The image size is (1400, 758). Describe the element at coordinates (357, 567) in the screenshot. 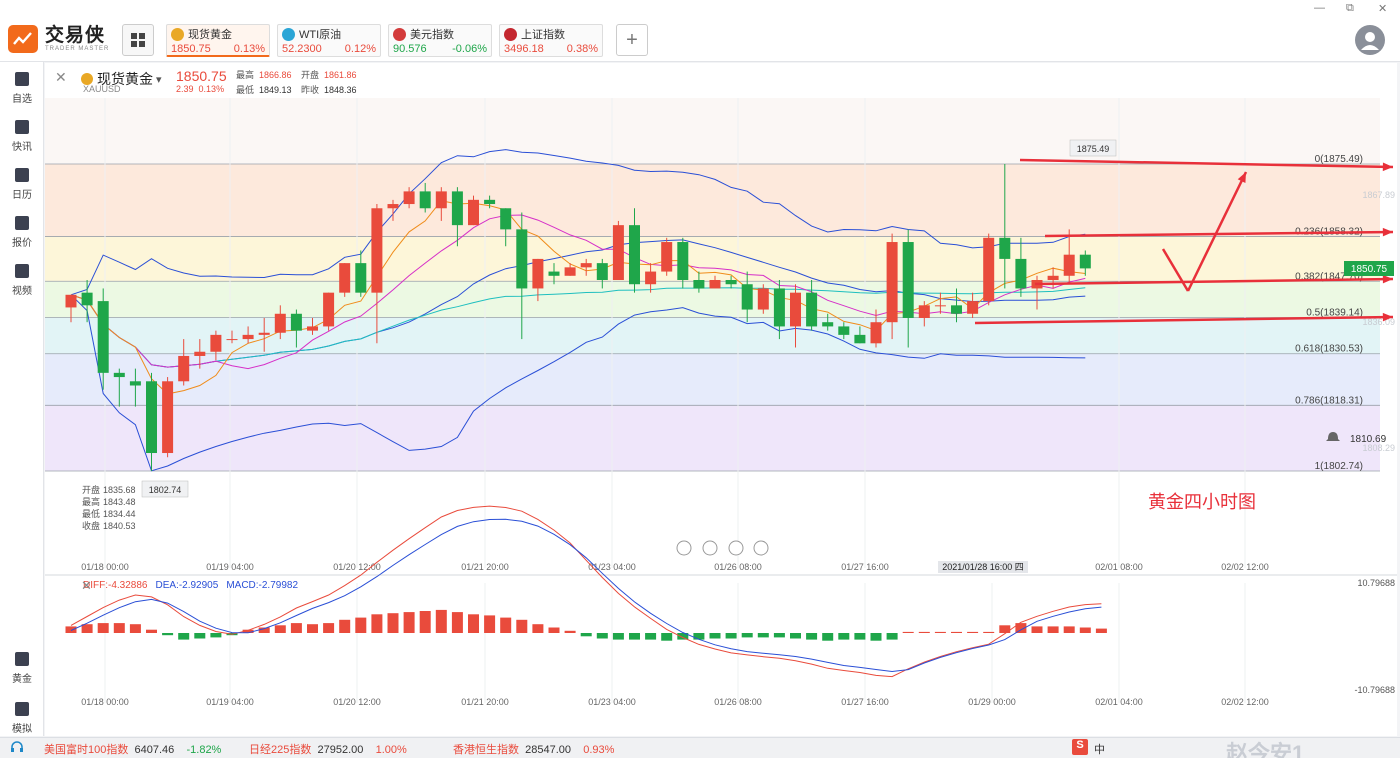

I see `x-tick: 01/20 12:00` at that location.